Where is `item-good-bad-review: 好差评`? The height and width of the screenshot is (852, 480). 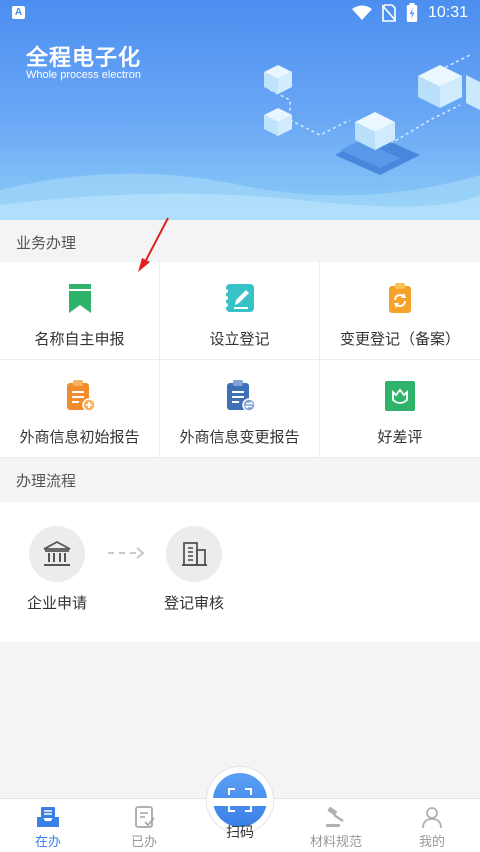
item-good-bad-review: 好差评 is located at coordinates (400, 409).